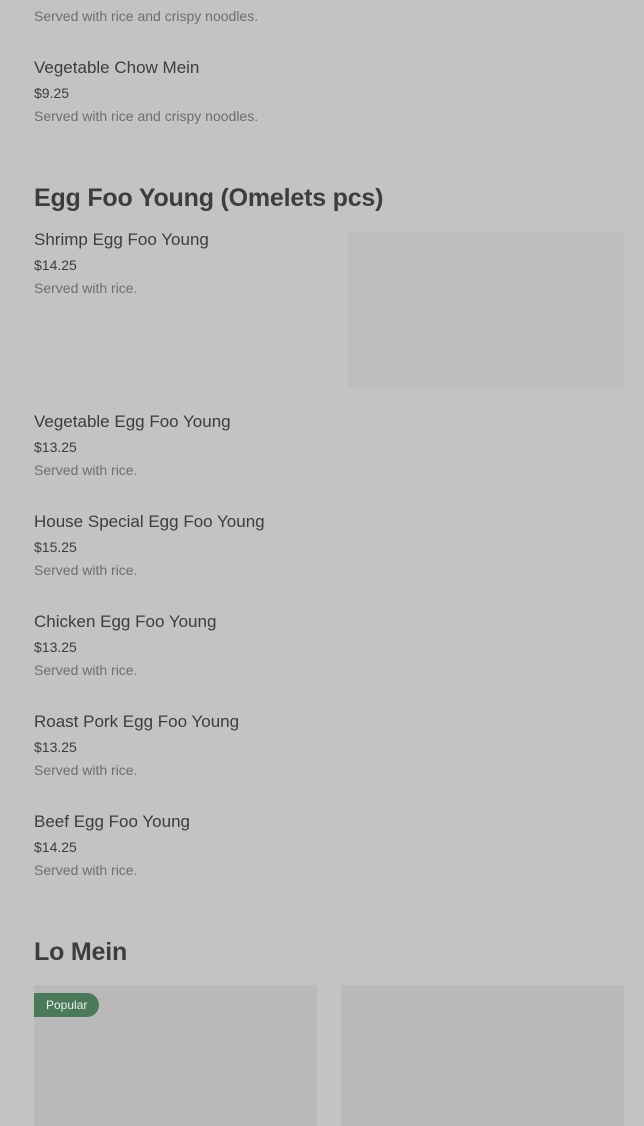  I want to click on item-price: $9.25, so click(52, 93).